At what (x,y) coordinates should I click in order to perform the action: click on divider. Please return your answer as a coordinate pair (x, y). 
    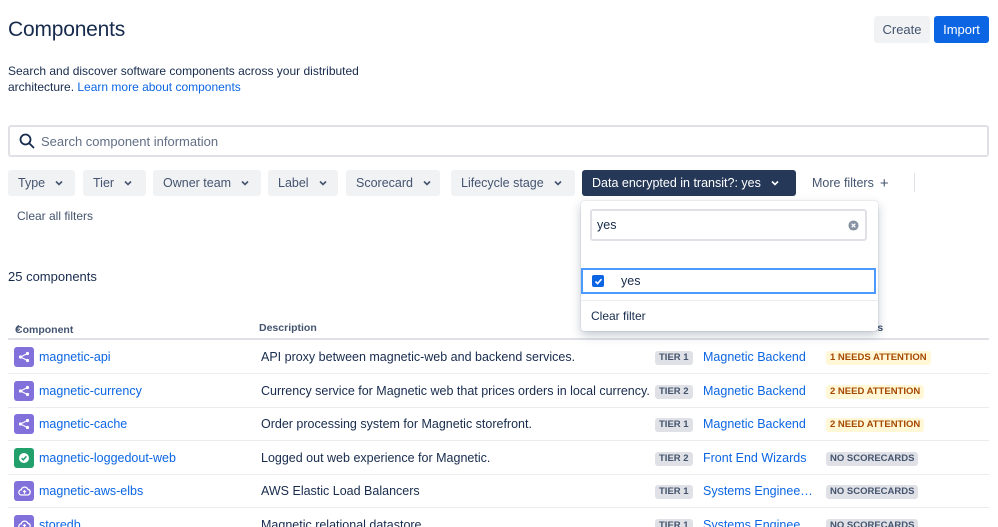
    Looking at the image, I should click on (914, 182).